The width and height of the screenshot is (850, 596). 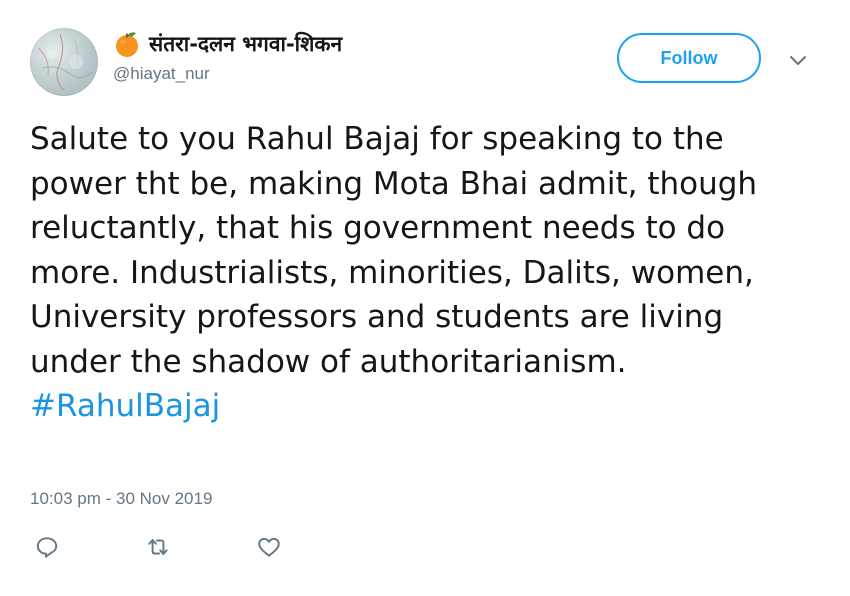 I want to click on orange-emoji-icon, so click(x=127, y=44).